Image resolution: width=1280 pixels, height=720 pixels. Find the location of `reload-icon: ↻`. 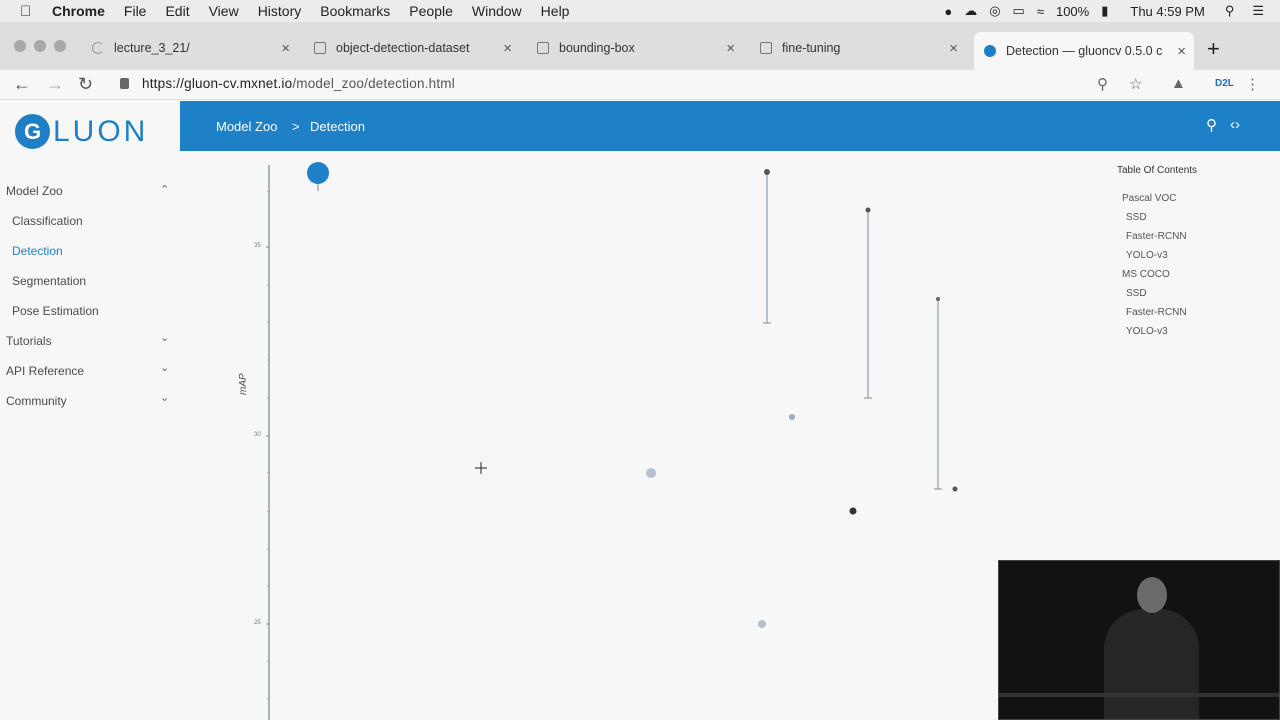

reload-icon: ↻ is located at coordinates (85, 84).